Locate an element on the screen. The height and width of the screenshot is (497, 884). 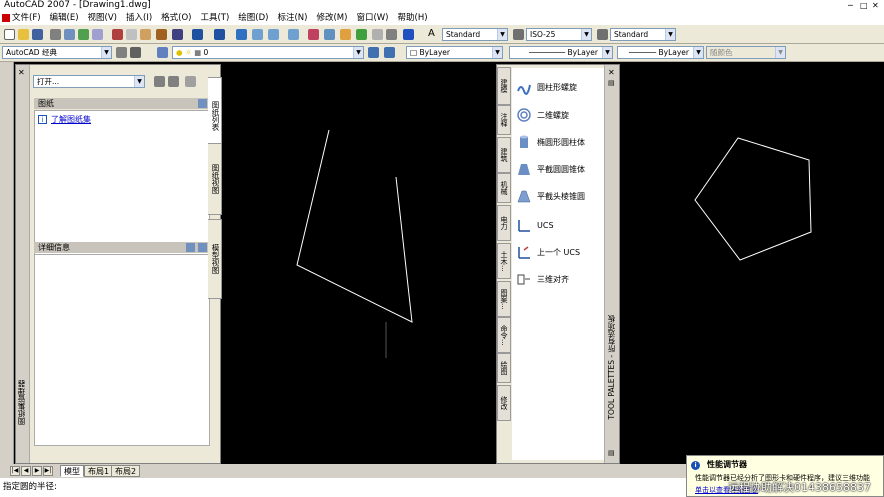
undo-icon is located at coordinates (197, 34).